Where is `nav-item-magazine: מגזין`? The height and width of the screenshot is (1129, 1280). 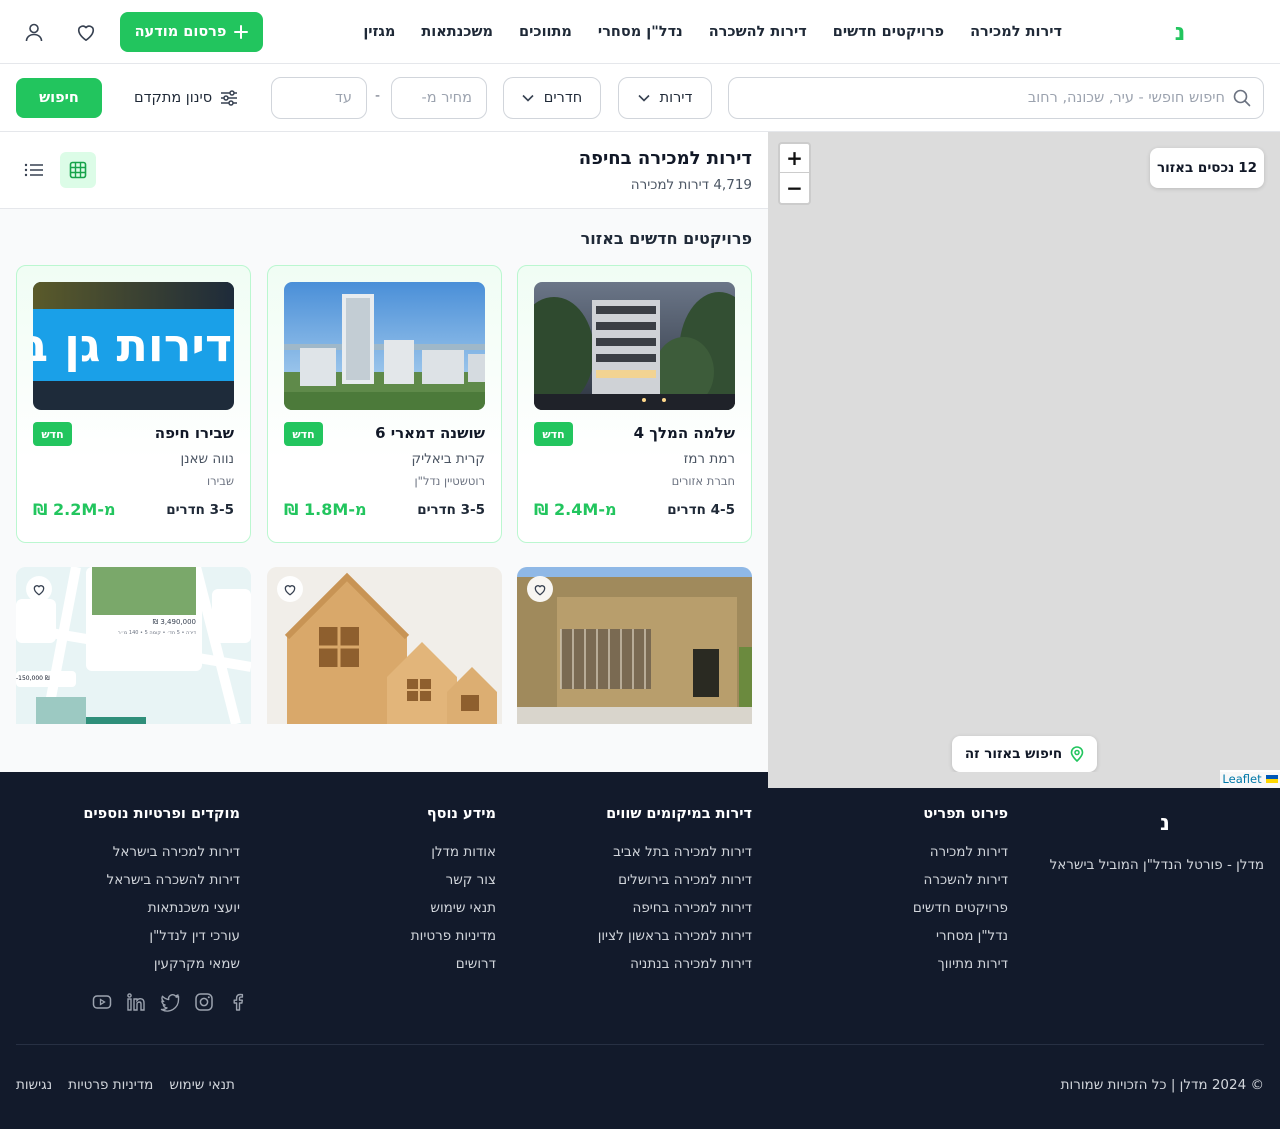 nav-item-magazine: מגזין is located at coordinates (379, 32).